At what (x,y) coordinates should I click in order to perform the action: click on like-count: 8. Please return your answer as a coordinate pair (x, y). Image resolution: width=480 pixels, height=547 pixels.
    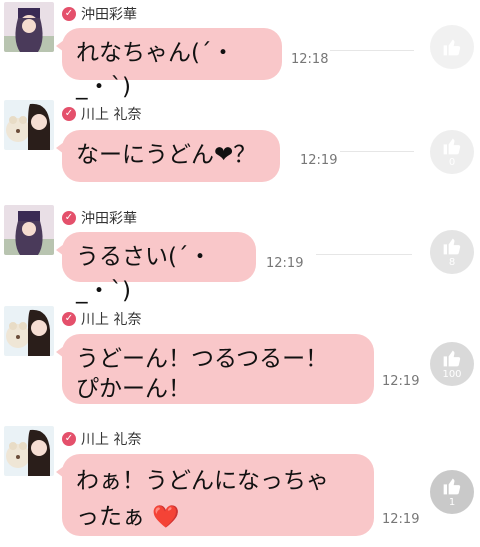
    Looking at the image, I should click on (452, 262).